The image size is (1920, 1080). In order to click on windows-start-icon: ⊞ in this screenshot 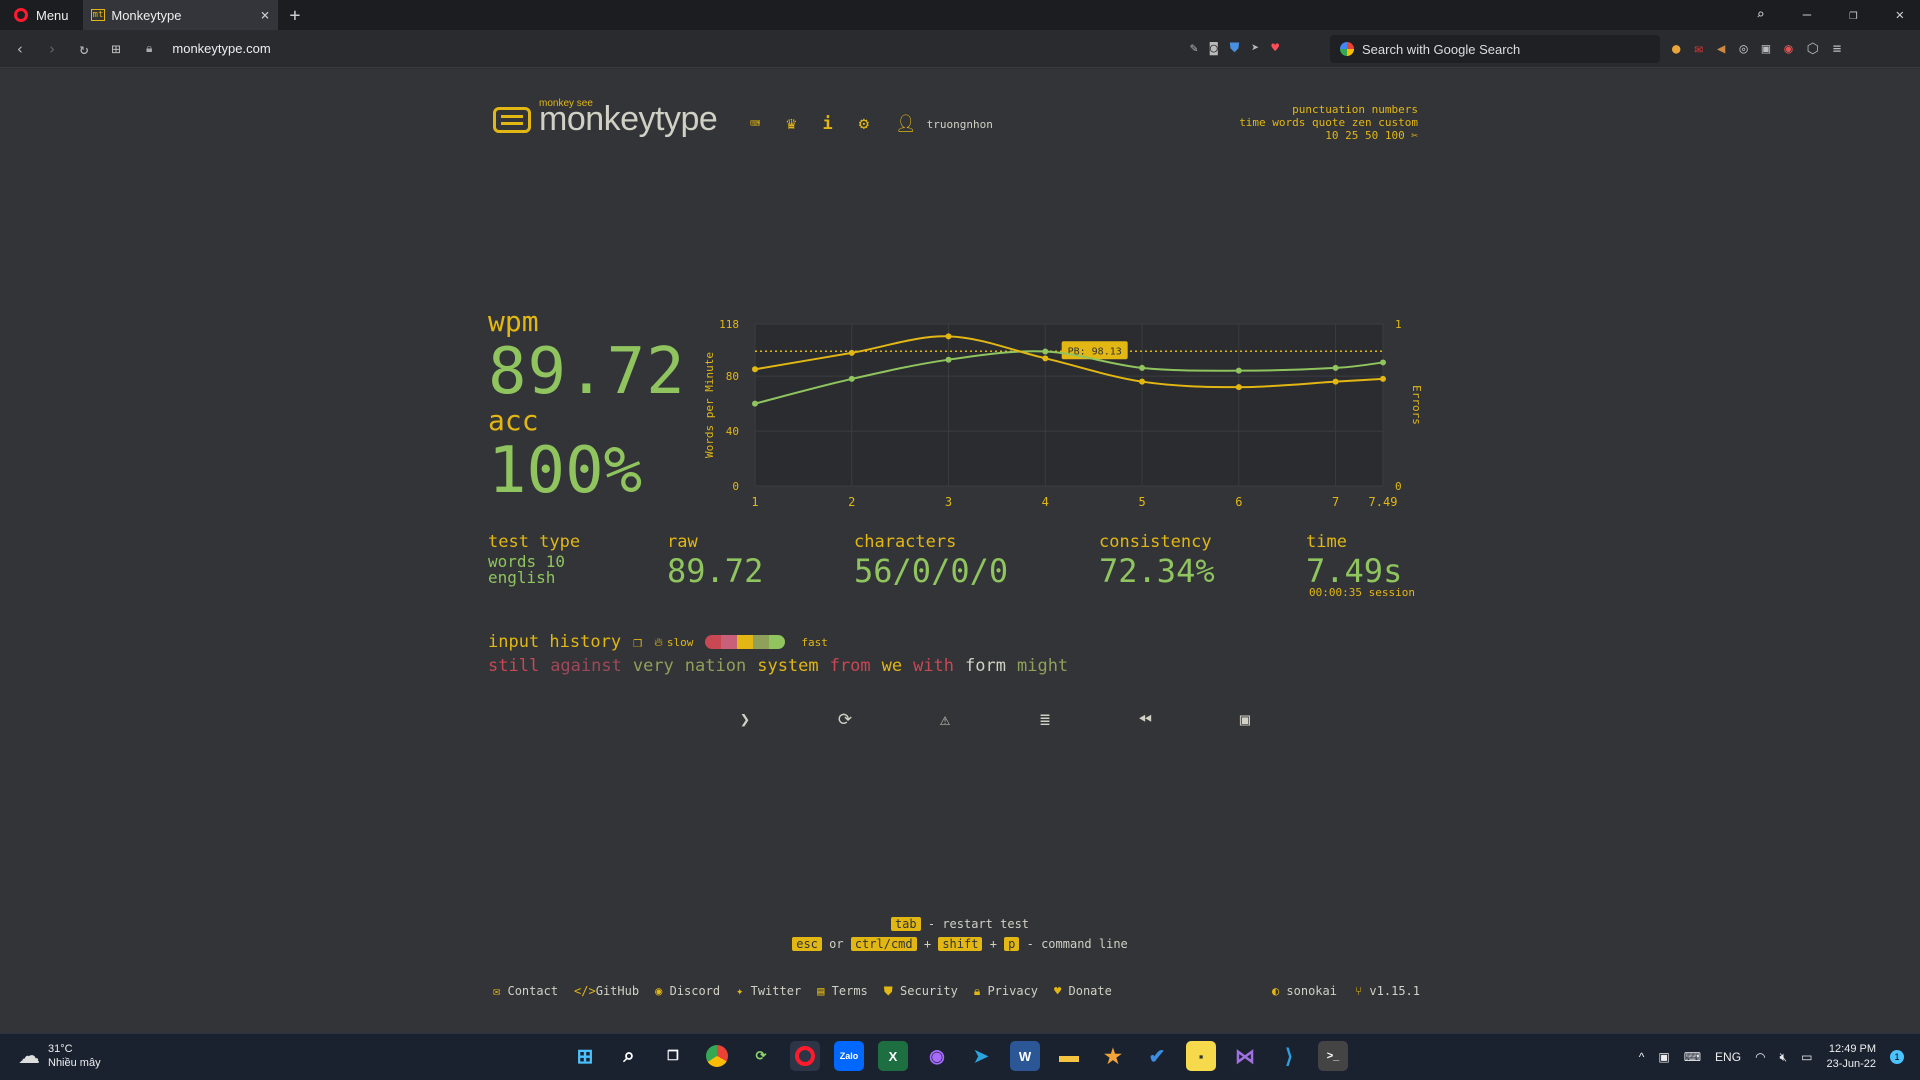, I will do `click(585, 1056)`.